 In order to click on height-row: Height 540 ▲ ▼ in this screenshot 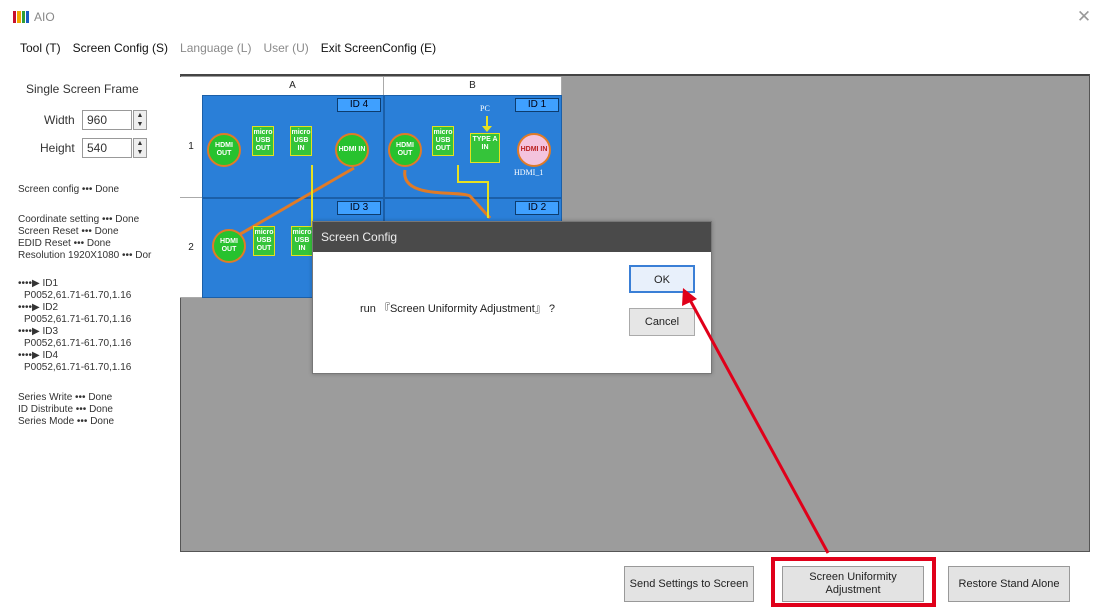, I will do `click(89, 149)`.